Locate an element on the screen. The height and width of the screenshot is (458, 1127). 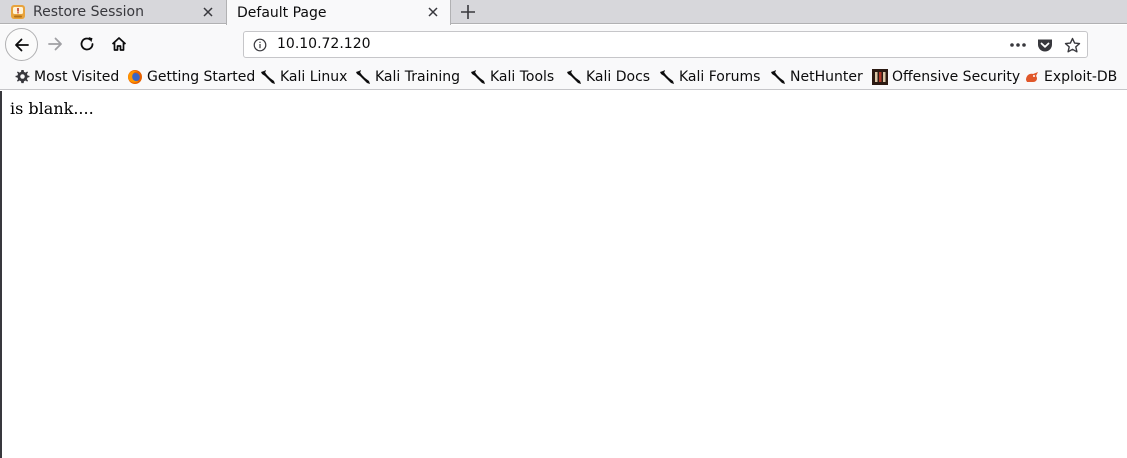
tab-title: Default Page is located at coordinates (282, 12).